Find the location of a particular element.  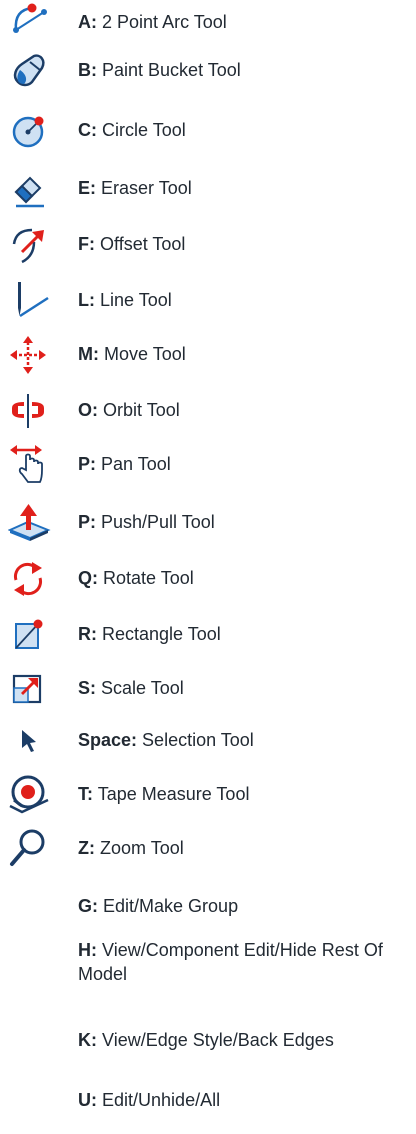

command-text: View/Component Edit/Hide Rest Of Model is located at coordinates (230, 962).